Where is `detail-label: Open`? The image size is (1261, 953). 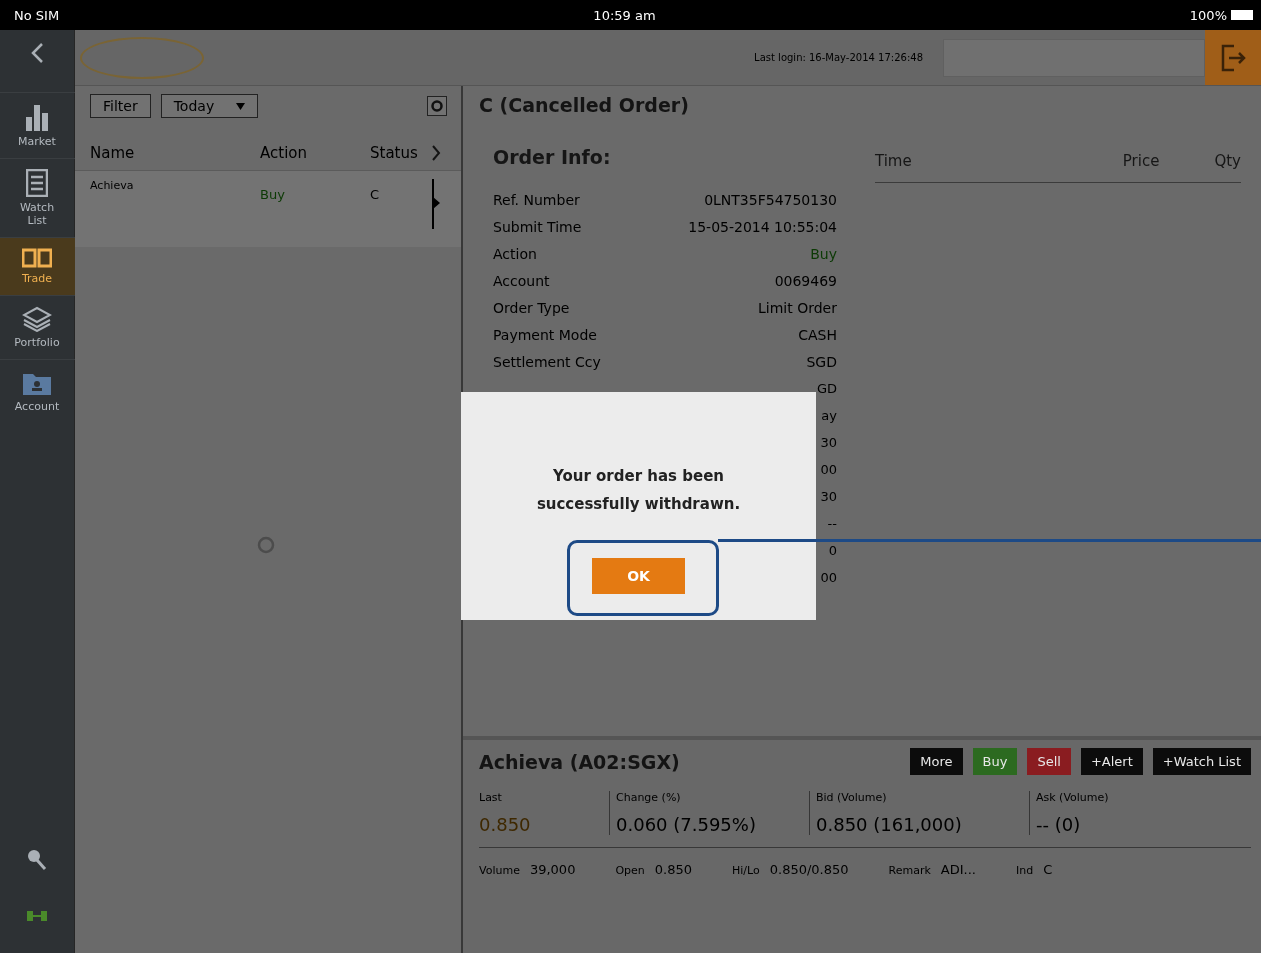
detail-label: Open is located at coordinates (630, 870).